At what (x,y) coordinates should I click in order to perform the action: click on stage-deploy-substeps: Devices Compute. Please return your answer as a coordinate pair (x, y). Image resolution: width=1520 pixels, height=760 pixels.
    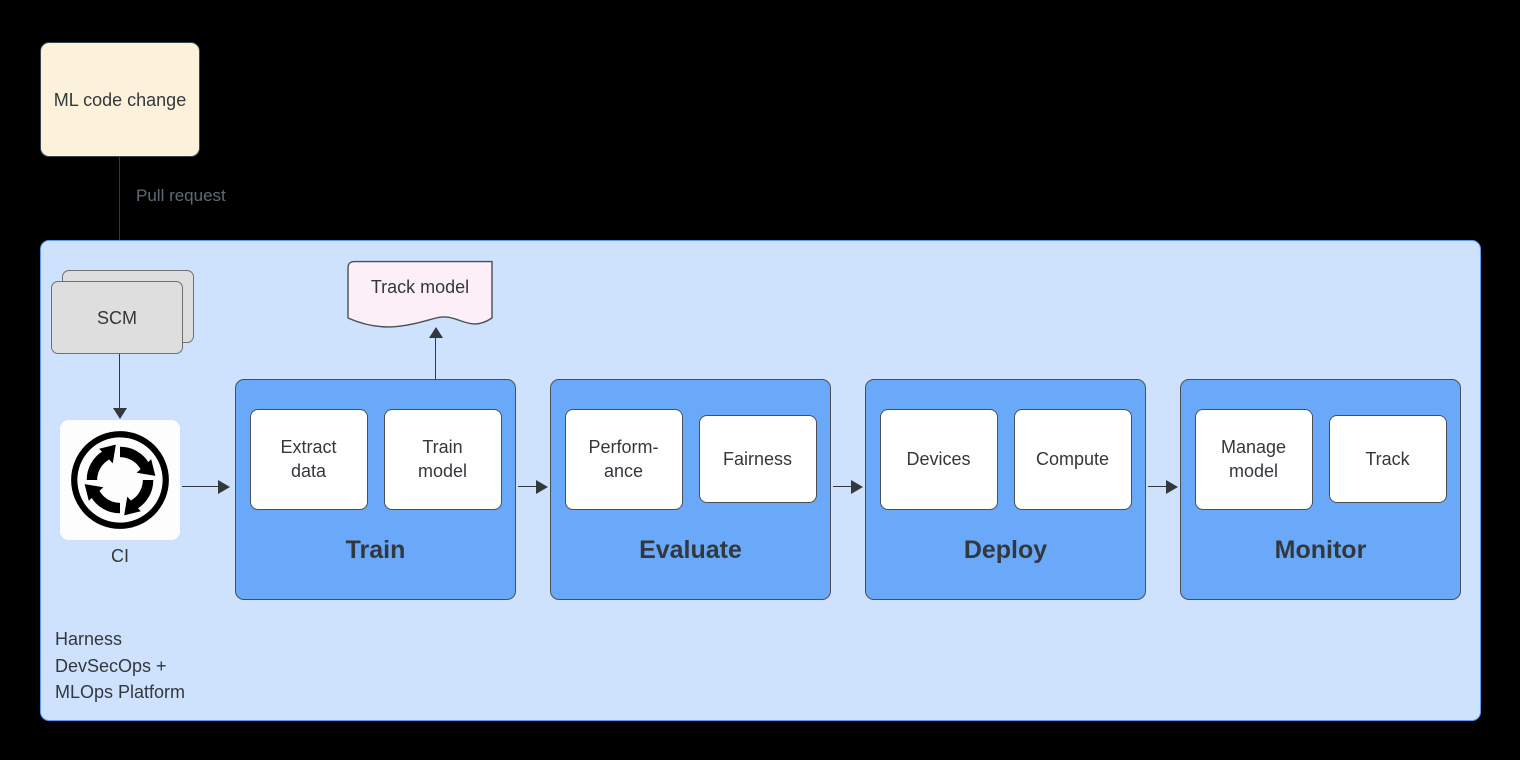
    Looking at the image, I should click on (1005, 459).